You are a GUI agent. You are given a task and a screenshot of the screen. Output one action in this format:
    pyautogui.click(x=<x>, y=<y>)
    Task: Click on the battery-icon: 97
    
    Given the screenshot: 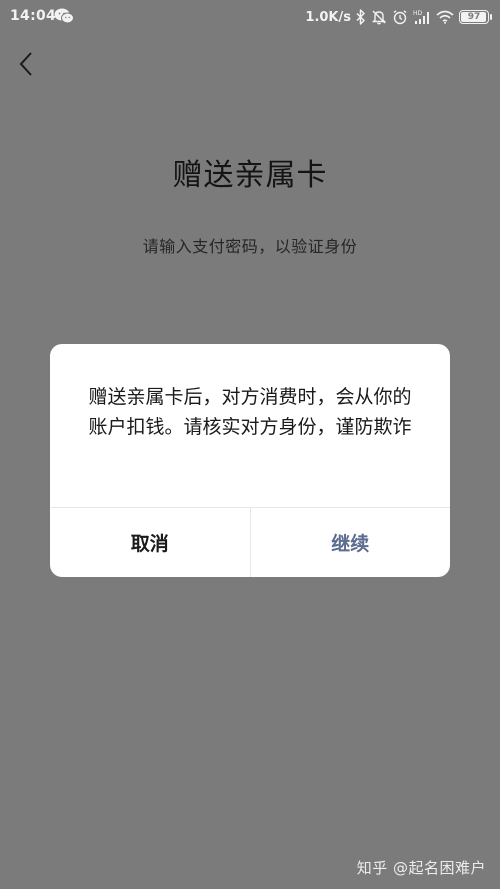 What is the action you would take?
    pyautogui.click(x=474, y=17)
    